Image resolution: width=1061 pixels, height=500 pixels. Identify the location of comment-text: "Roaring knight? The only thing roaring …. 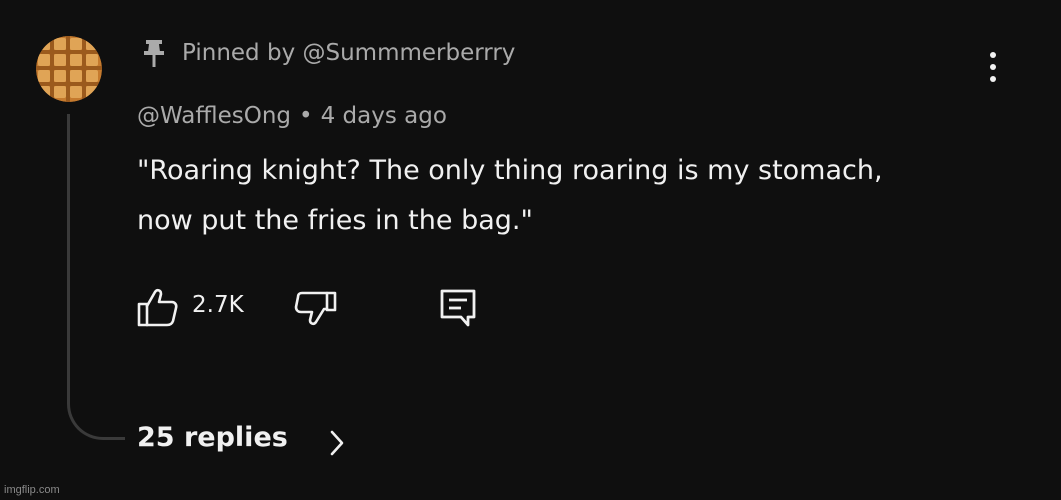
(510, 195).